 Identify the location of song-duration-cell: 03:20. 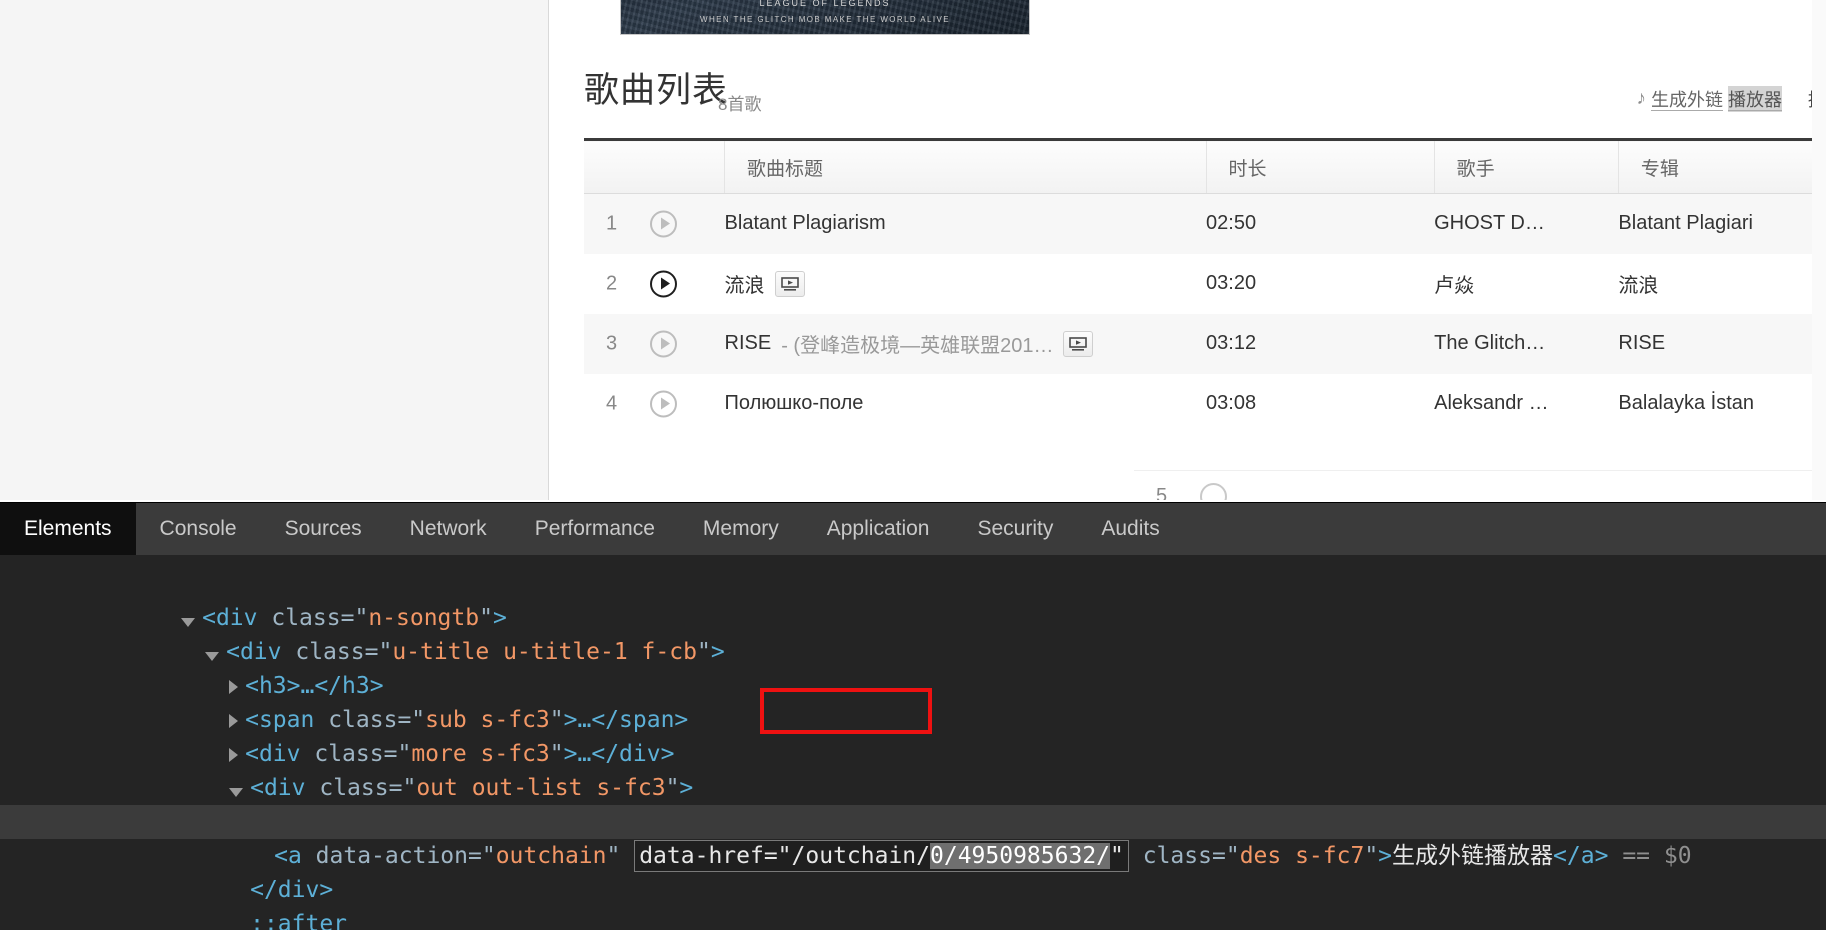
(1231, 283).